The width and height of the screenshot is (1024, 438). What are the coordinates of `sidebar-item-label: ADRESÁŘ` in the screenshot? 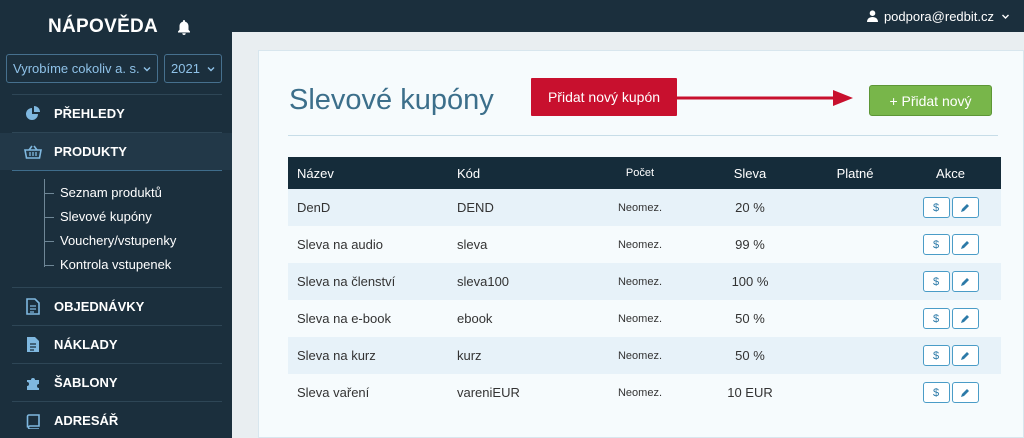 It's located at (86, 420).